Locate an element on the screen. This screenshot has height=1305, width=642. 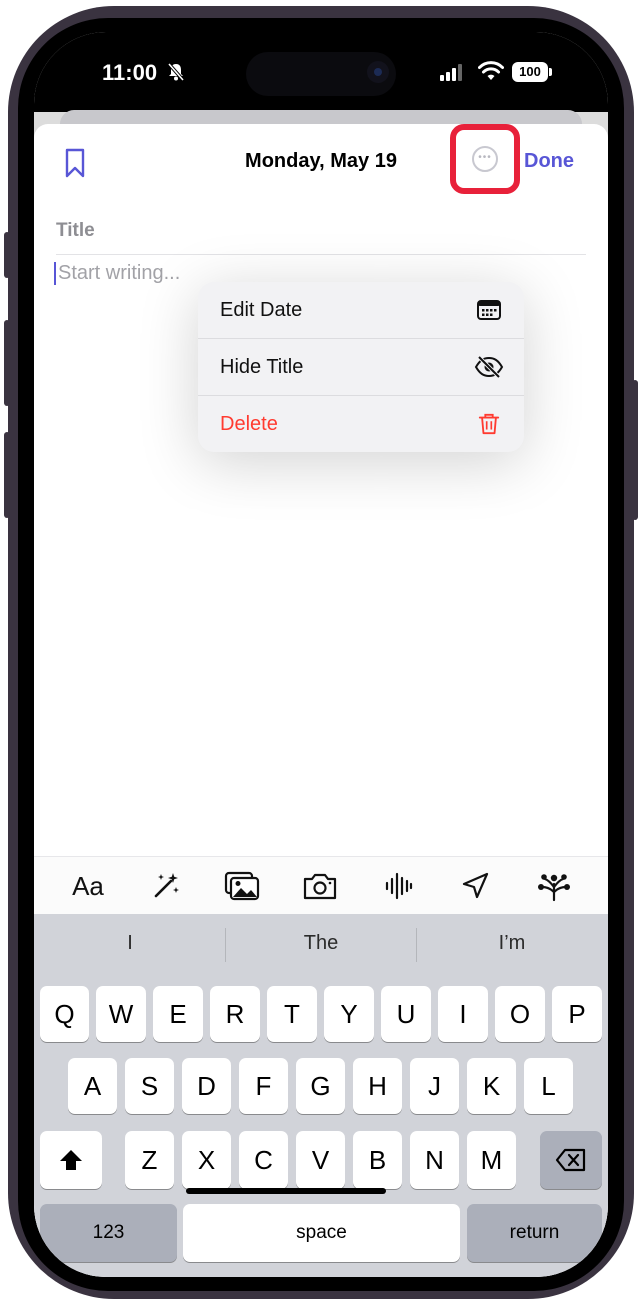
key-r: R is located at coordinates (235, 1014).